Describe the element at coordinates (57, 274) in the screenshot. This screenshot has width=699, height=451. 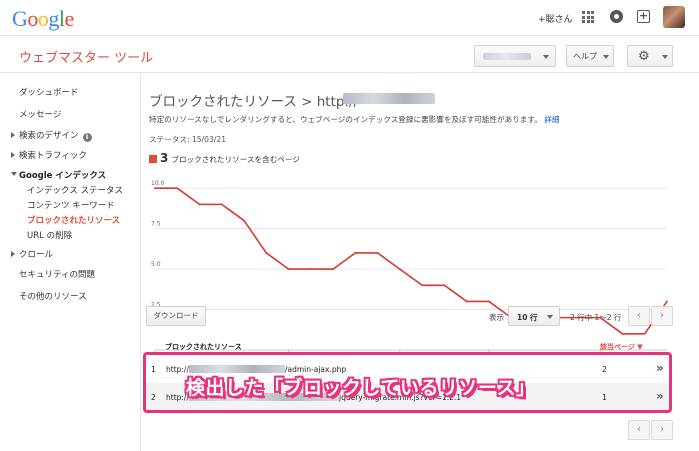
I see `sidebar-item-security: セキュリティの問題` at that location.